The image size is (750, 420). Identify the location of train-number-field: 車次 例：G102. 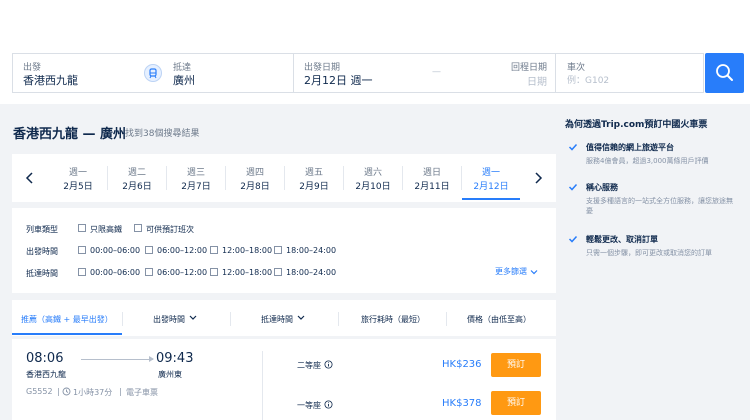
(630, 73).